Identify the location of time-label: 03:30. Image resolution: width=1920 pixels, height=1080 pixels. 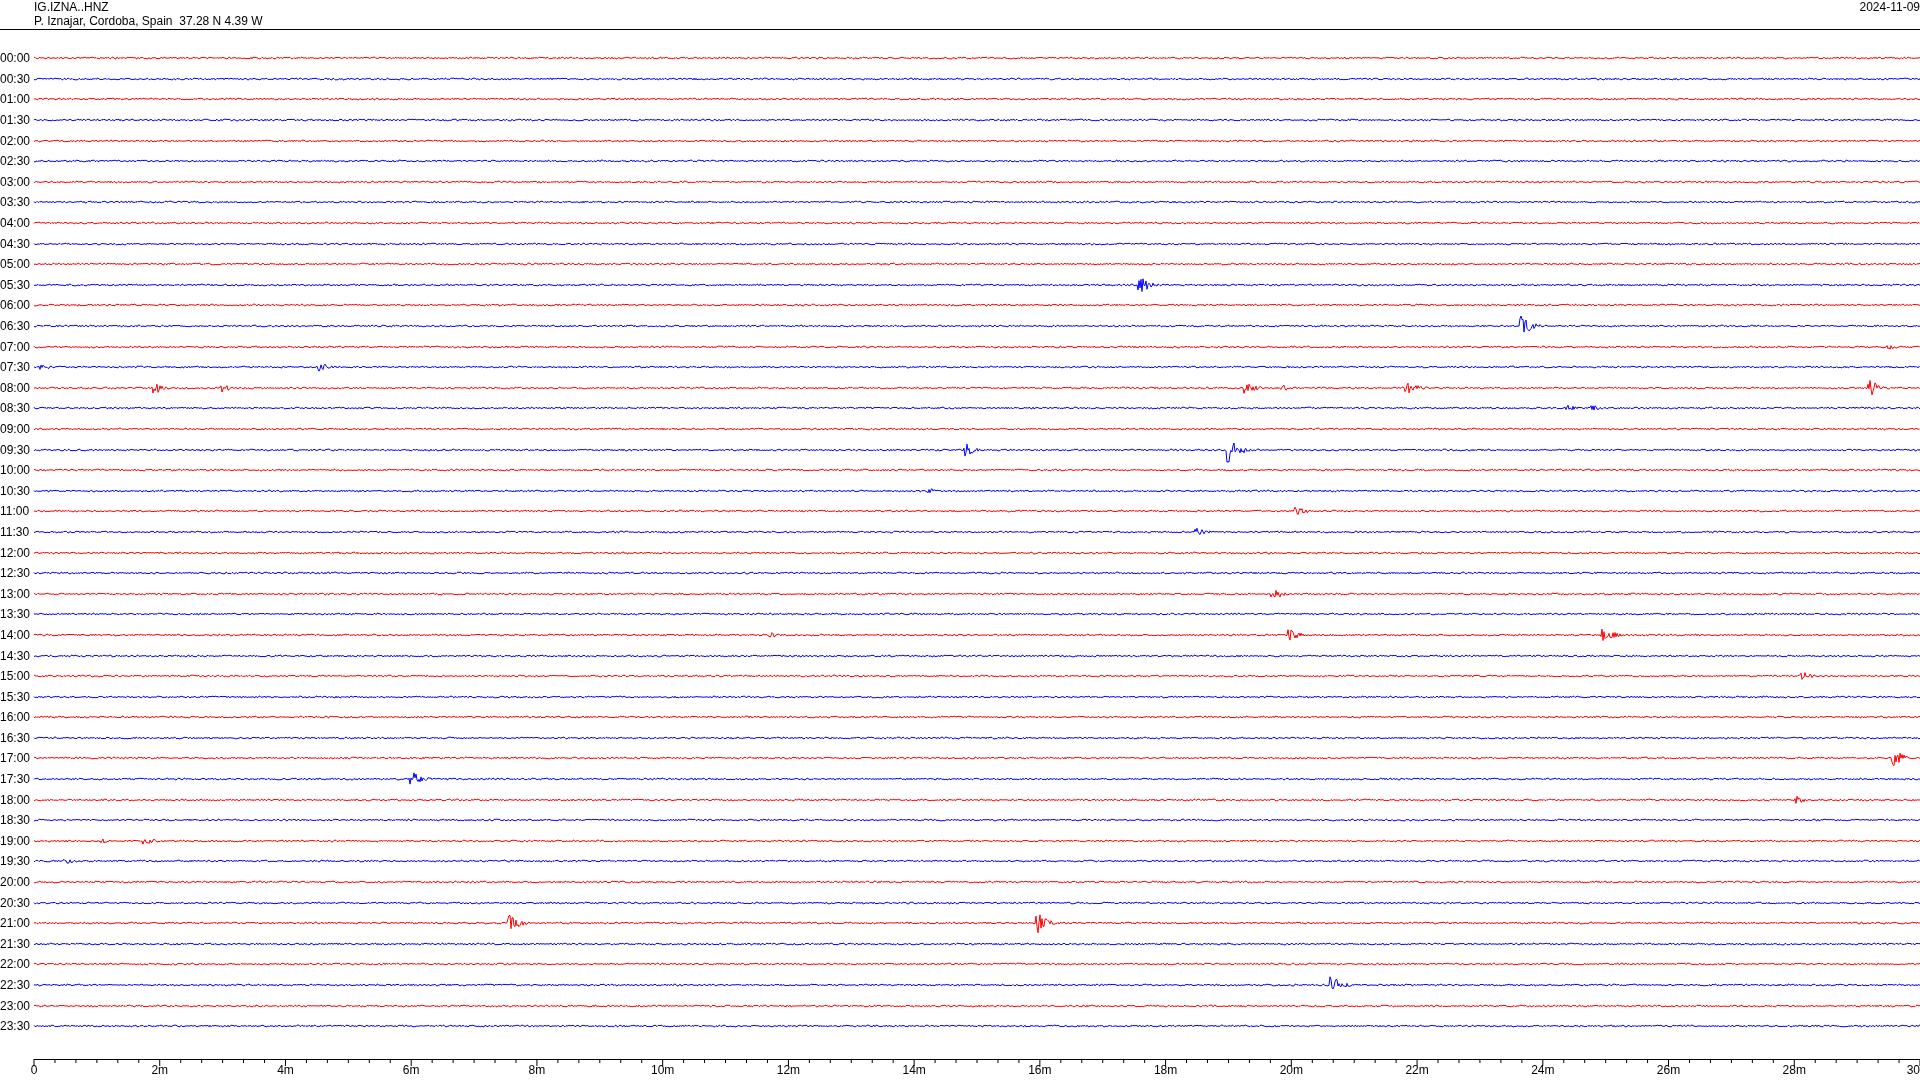
(16, 202).